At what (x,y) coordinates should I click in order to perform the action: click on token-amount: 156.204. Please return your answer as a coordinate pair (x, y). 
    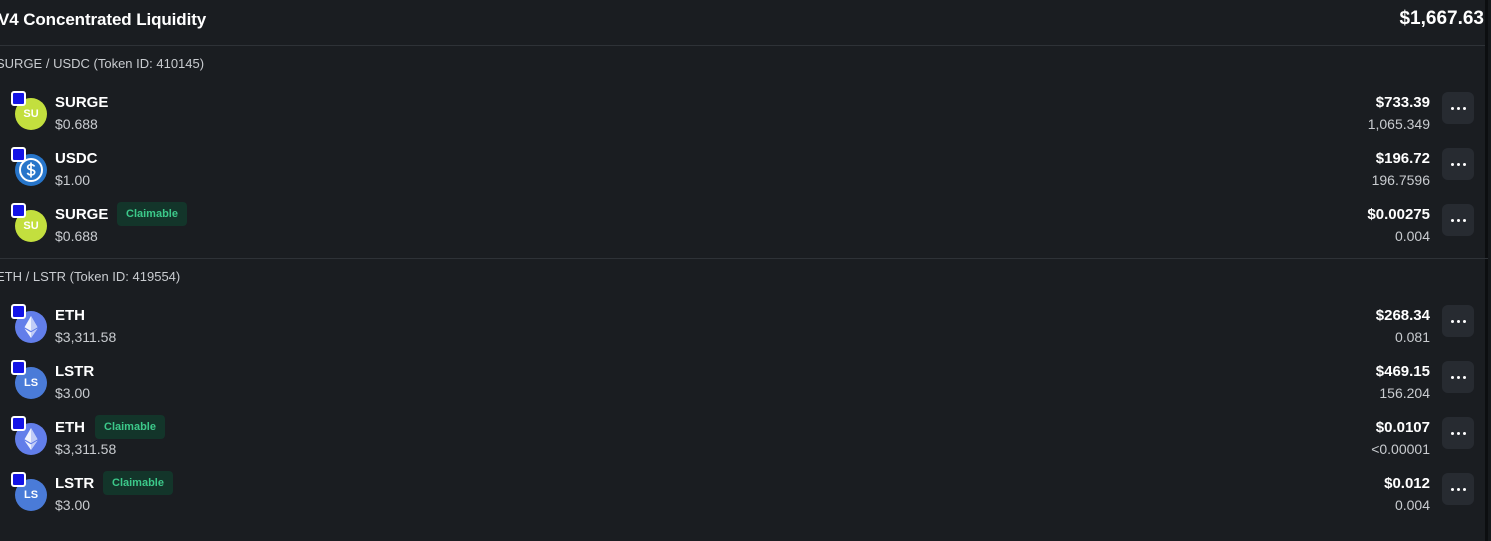
    Looking at the image, I should click on (1404, 393).